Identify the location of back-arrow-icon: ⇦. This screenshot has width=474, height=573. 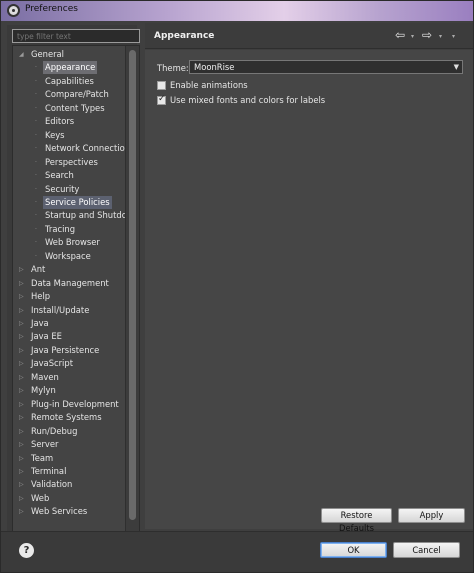
(400, 35).